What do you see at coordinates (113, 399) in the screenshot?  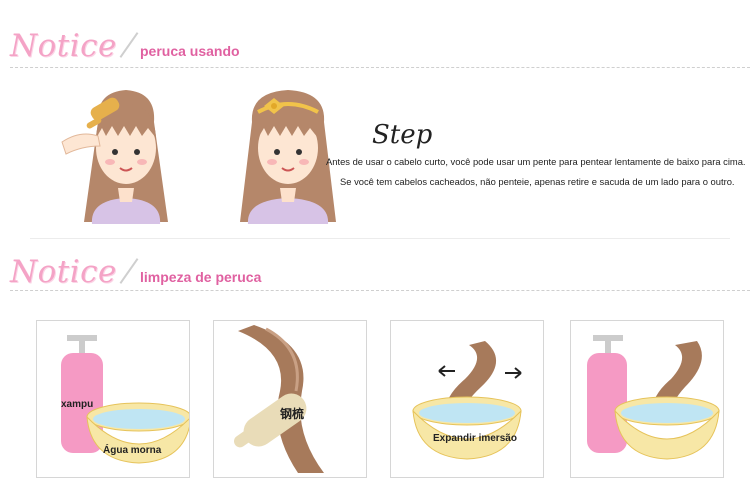 I see `panel-shampoo-water: xampu Água morna` at bounding box center [113, 399].